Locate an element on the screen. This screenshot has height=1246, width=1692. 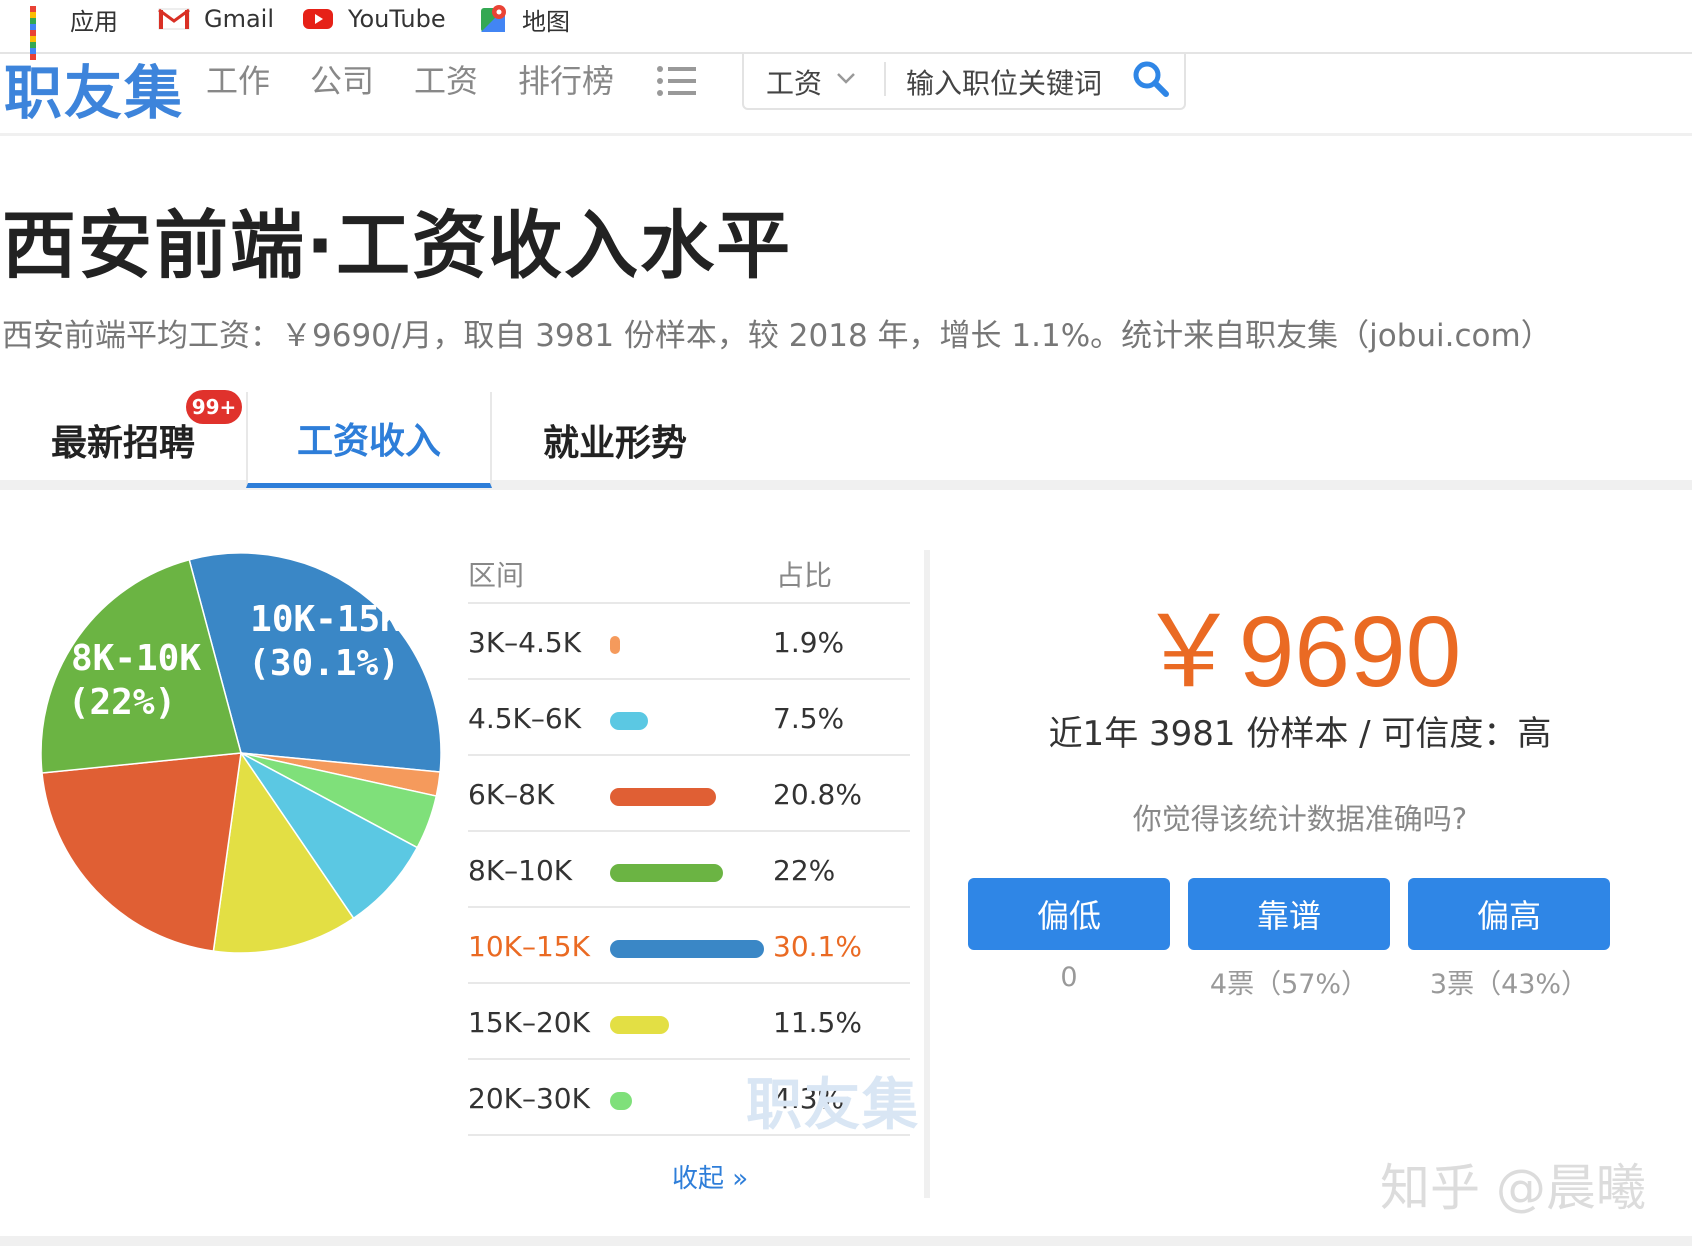
row-range: 15K–20K is located at coordinates (529, 1022).